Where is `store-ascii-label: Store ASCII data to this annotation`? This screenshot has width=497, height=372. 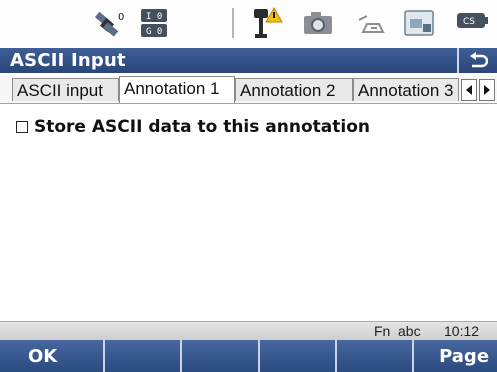 store-ascii-label: Store ASCII data to this annotation is located at coordinates (202, 127).